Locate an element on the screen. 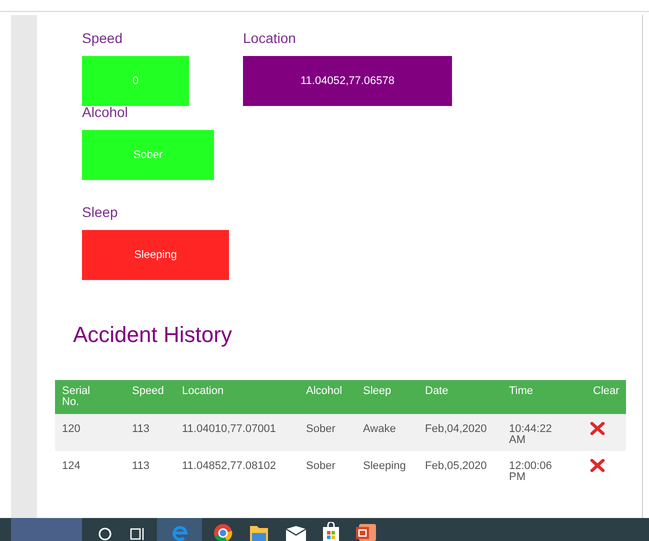 This screenshot has height=541, width=649. table-cell-text: 12:00:06 PM is located at coordinates (531, 472).